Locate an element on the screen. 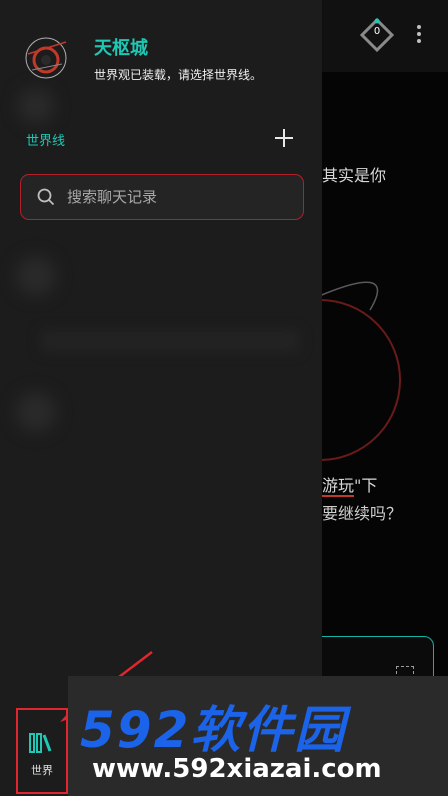 The height and width of the screenshot is (796, 448). currency-badge: 0 is located at coordinates (377, 35).